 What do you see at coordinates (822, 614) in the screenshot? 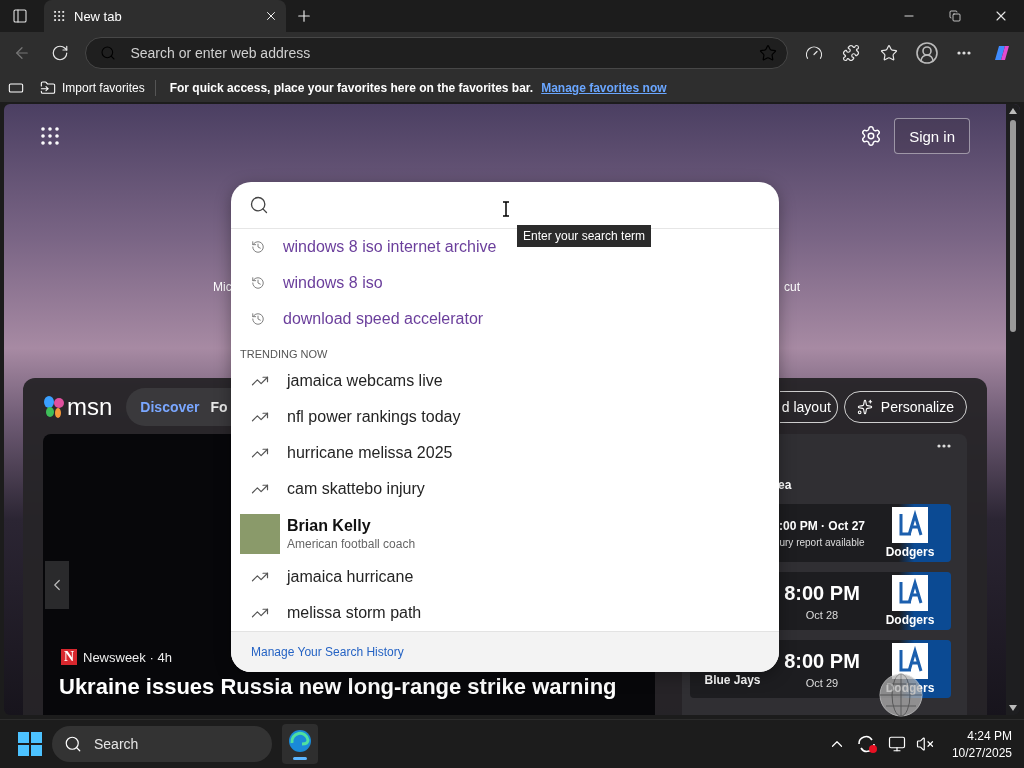
I see `game-date: Oct 28` at bounding box center [822, 614].